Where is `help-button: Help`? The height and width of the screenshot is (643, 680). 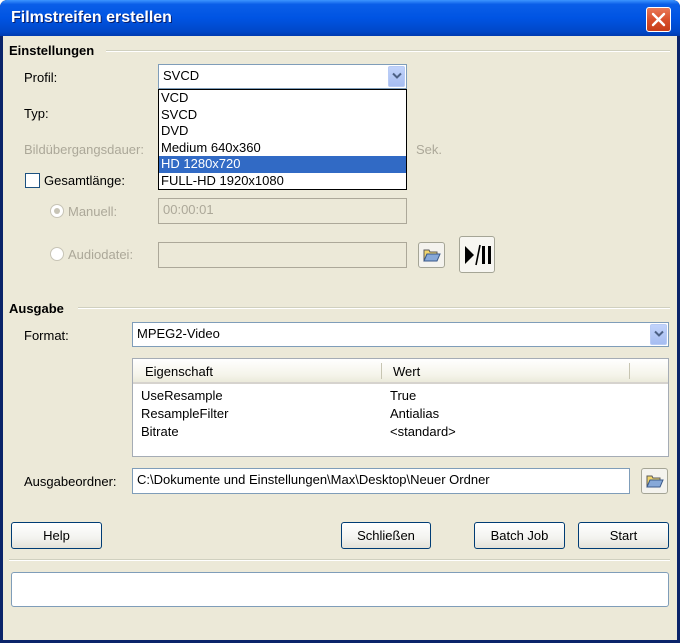
help-button: Help is located at coordinates (56, 535).